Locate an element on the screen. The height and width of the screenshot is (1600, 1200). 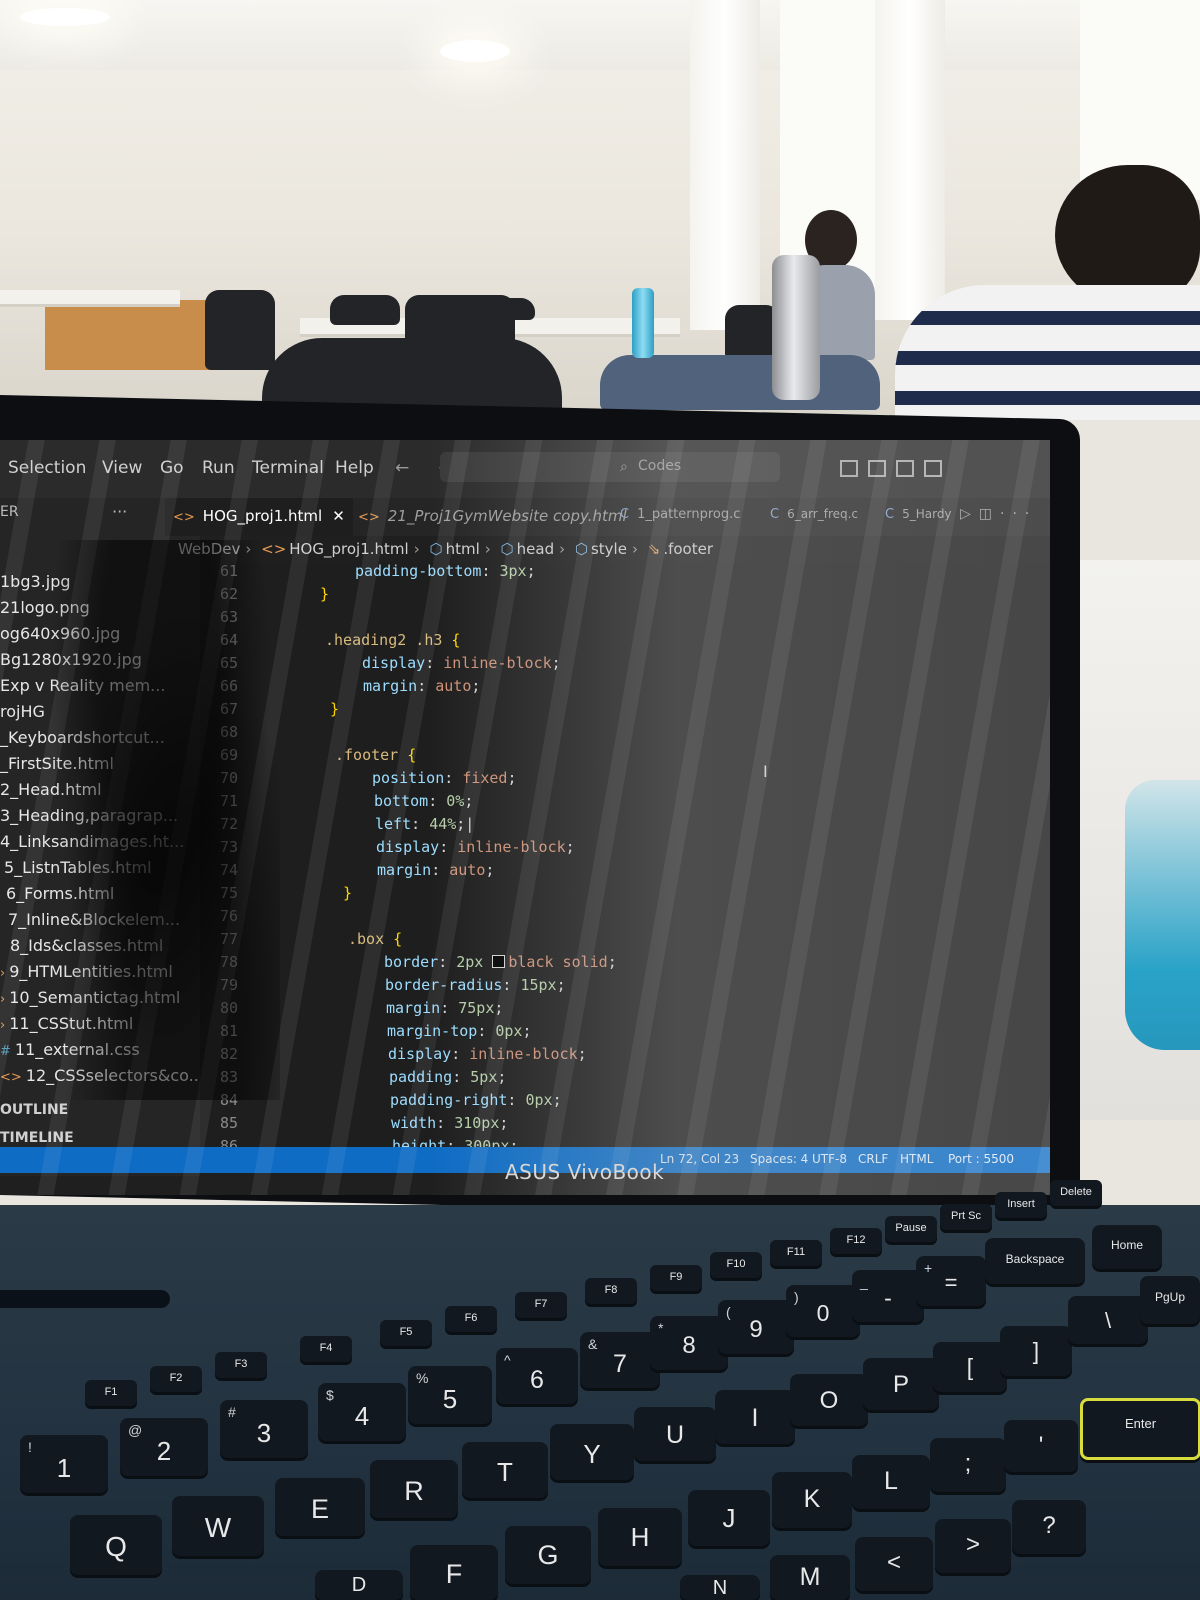
explorer-file: #11_external.css is located at coordinates (70, 1052).